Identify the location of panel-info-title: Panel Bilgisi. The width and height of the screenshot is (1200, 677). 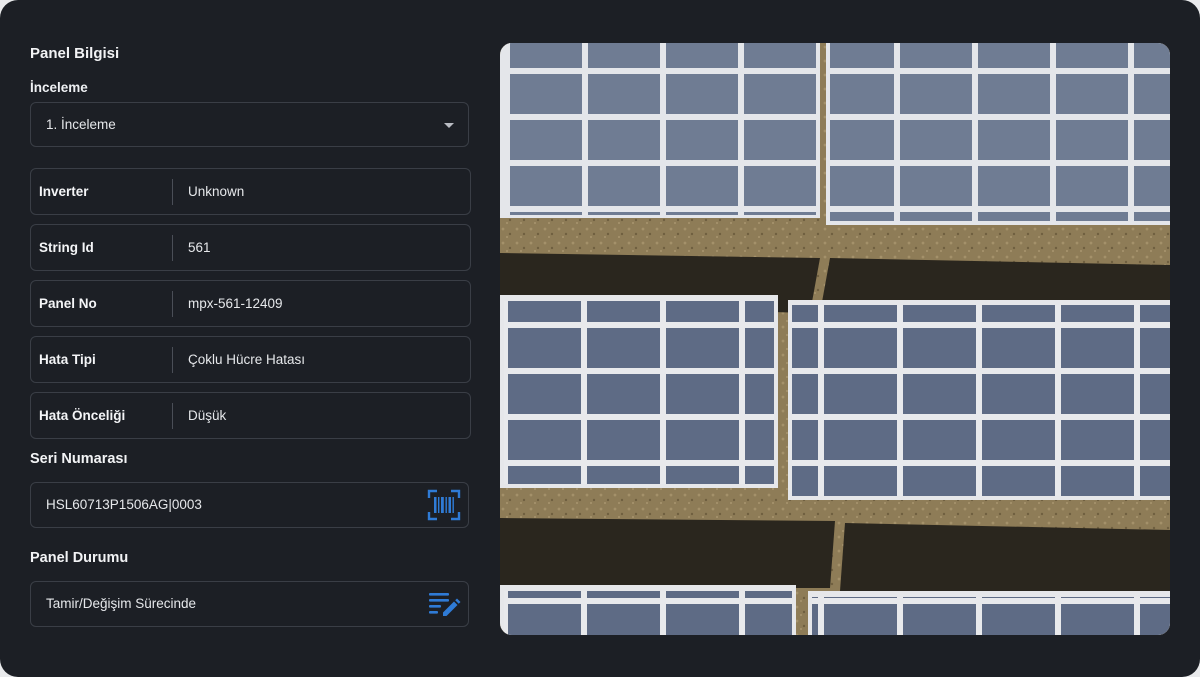
(75, 53).